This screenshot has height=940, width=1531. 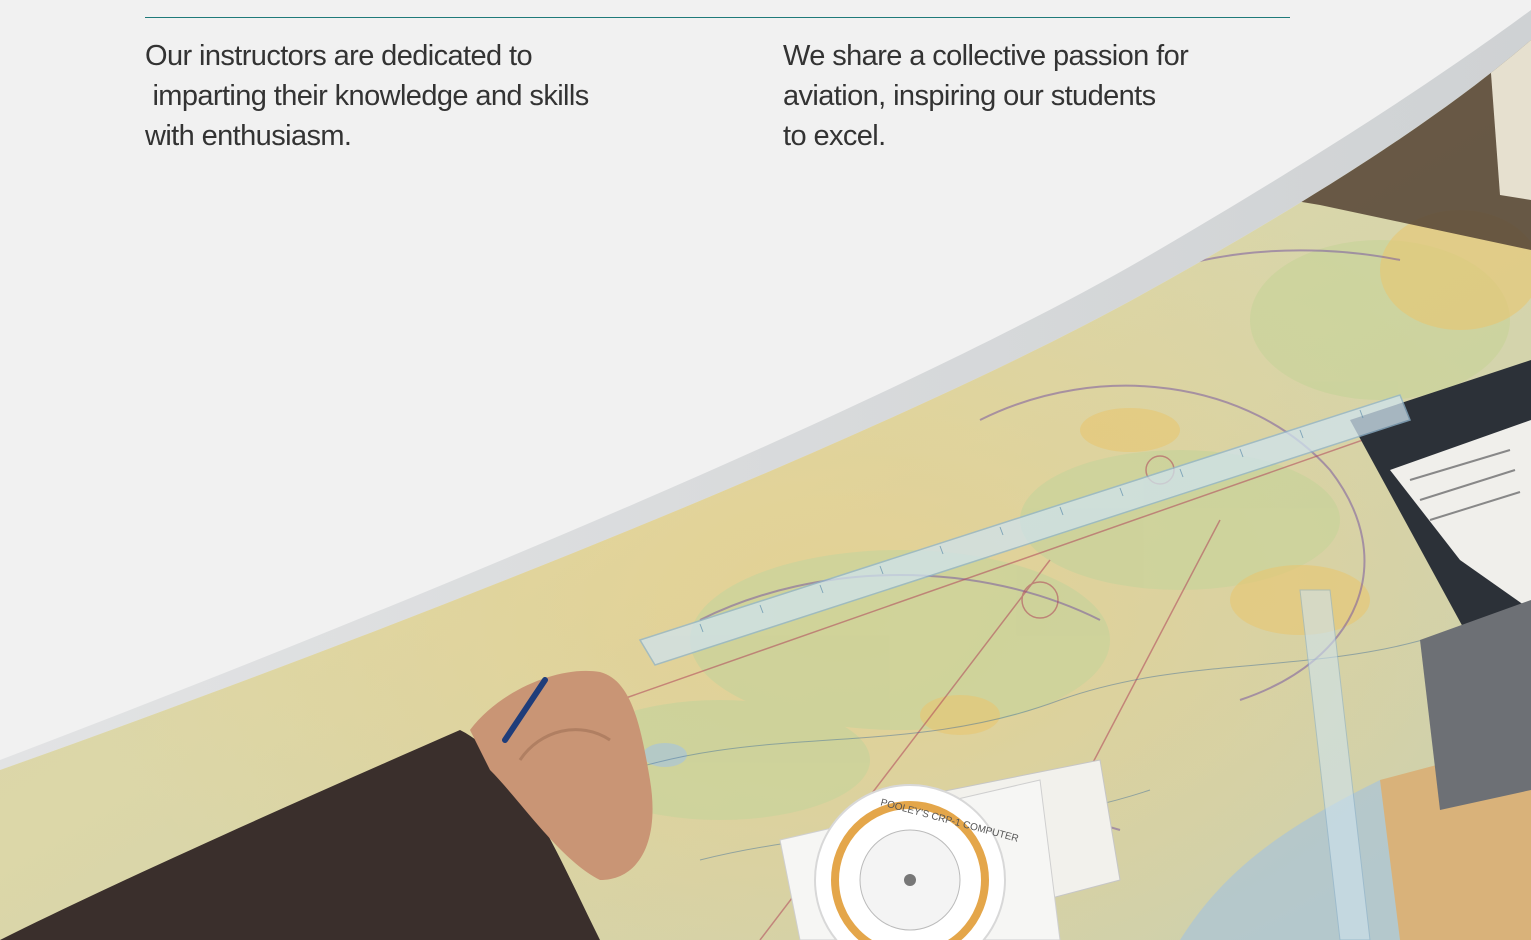 I want to click on section-divider, so click(x=717, y=17).